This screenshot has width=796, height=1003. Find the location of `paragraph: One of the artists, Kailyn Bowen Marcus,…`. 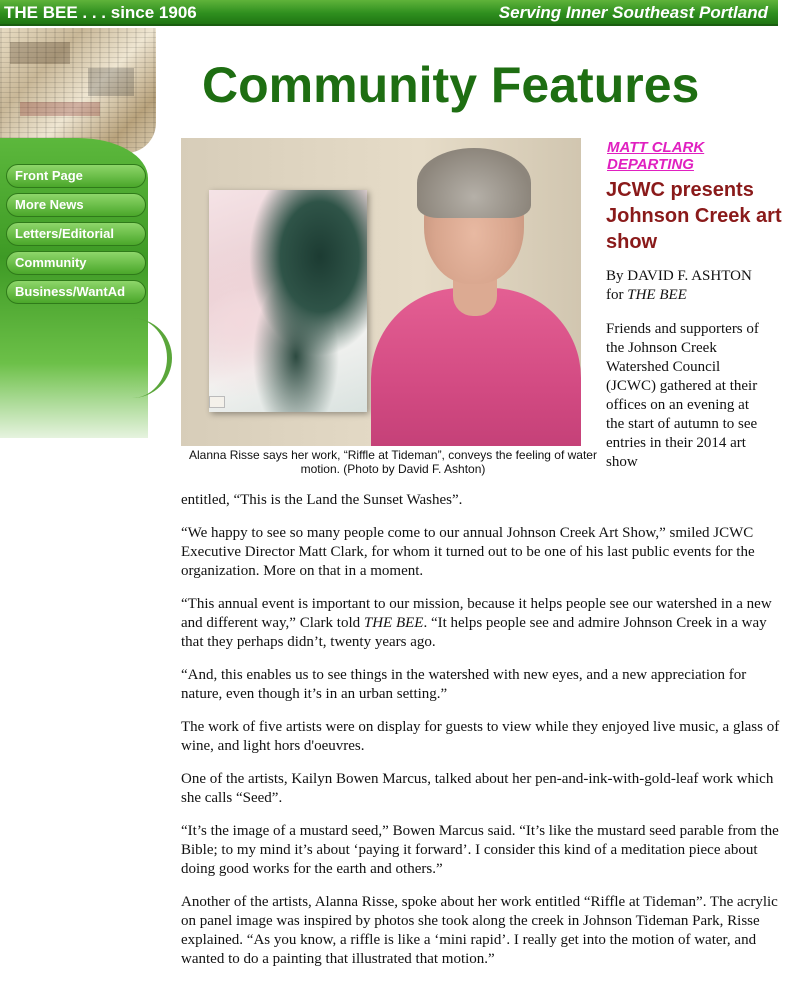

paragraph: One of the artists, Kailyn Bowen Marcus,… is located at coordinates (477, 788).